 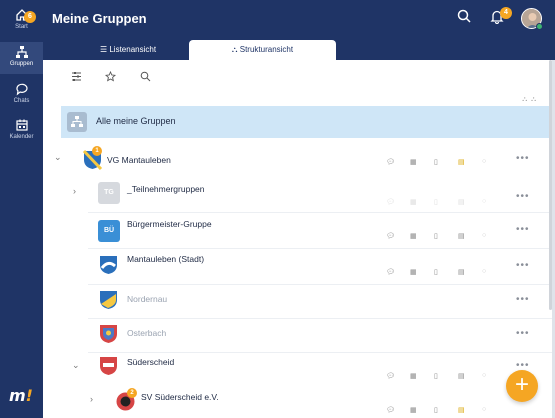 What do you see at coordinates (76, 76) in the screenshot?
I see `filter-sliders-icon` at bounding box center [76, 76].